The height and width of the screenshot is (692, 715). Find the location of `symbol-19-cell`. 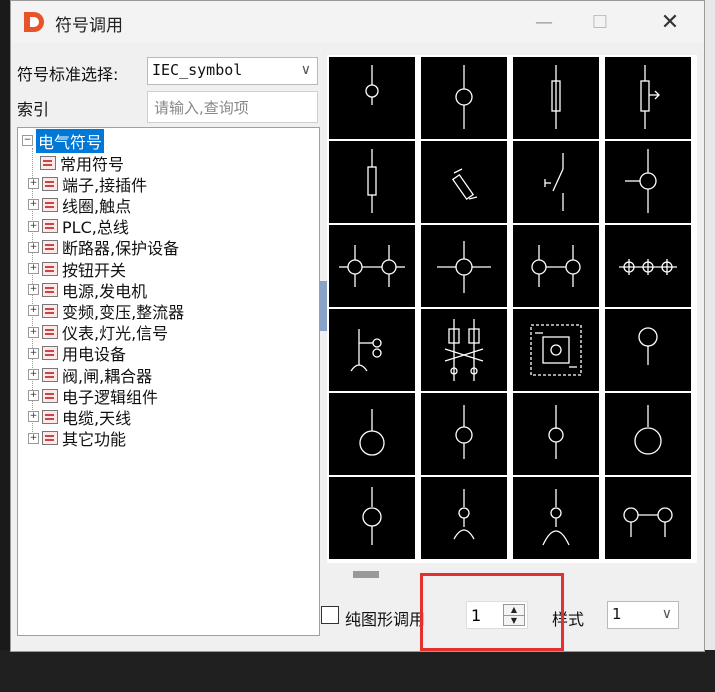

symbol-19-cell is located at coordinates (556, 434).